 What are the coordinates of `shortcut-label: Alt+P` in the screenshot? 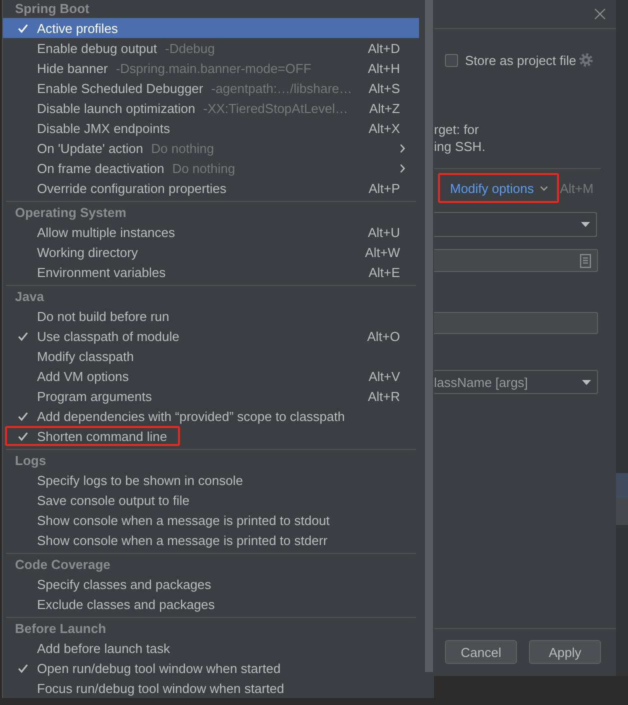 It's located at (384, 188).